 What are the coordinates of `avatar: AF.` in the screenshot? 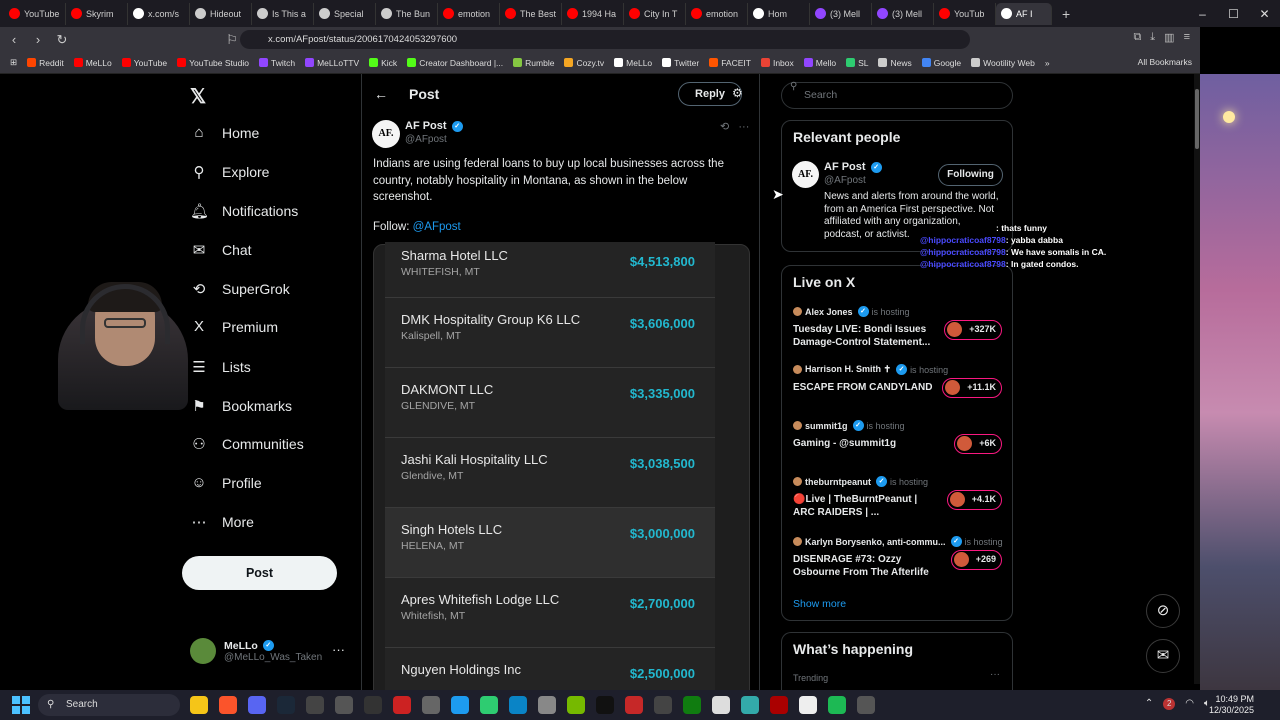 It's located at (386, 134).